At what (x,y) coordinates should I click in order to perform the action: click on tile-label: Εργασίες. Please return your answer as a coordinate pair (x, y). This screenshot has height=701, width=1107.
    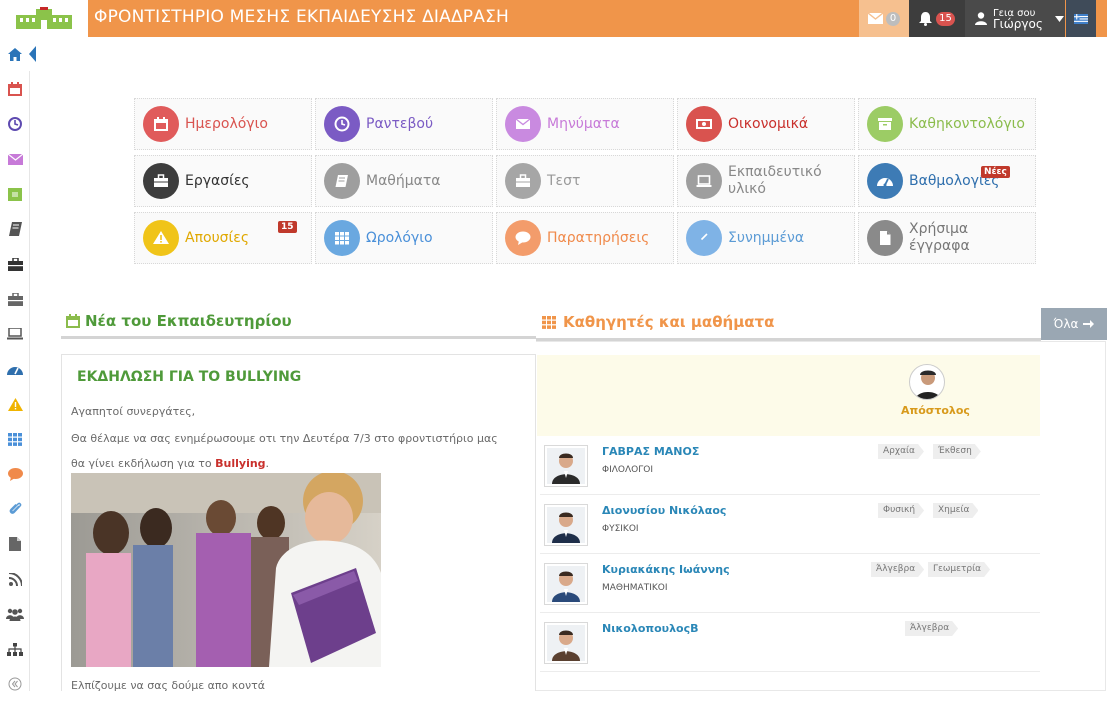
    Looking at the image, I should click on (217, 180).